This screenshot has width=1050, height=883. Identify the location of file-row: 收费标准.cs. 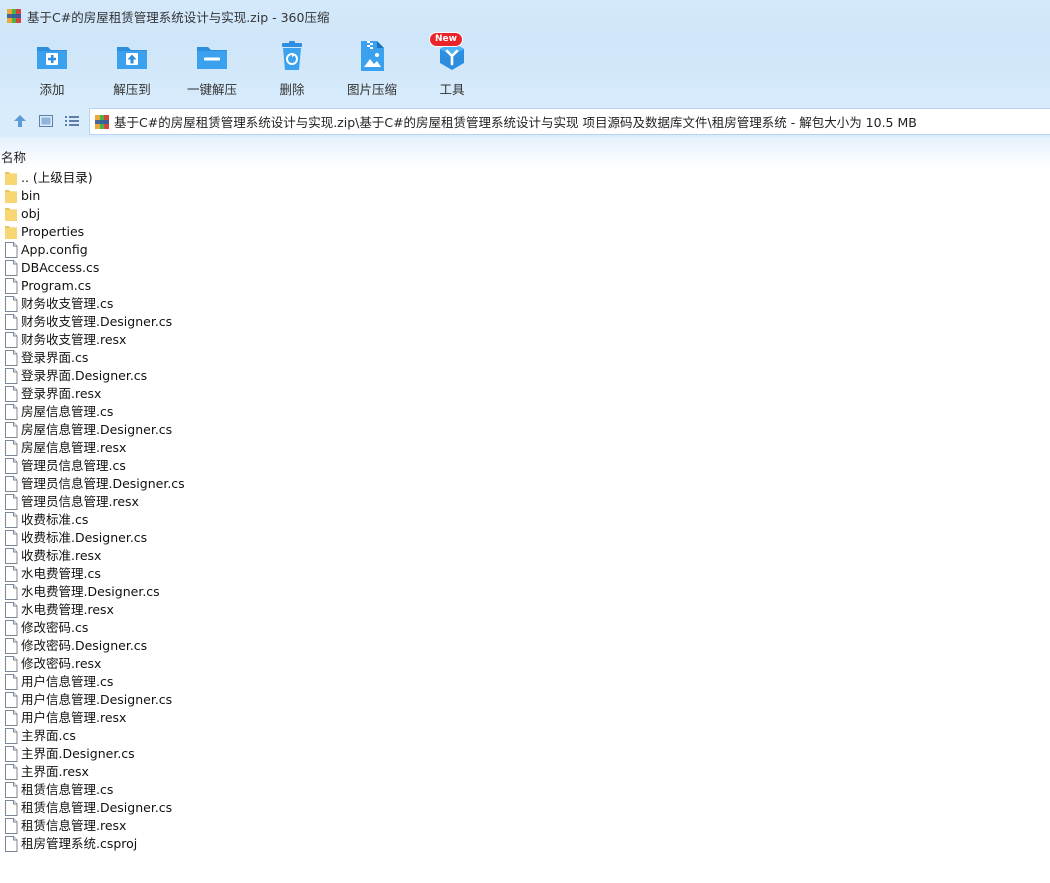
(525, 520).